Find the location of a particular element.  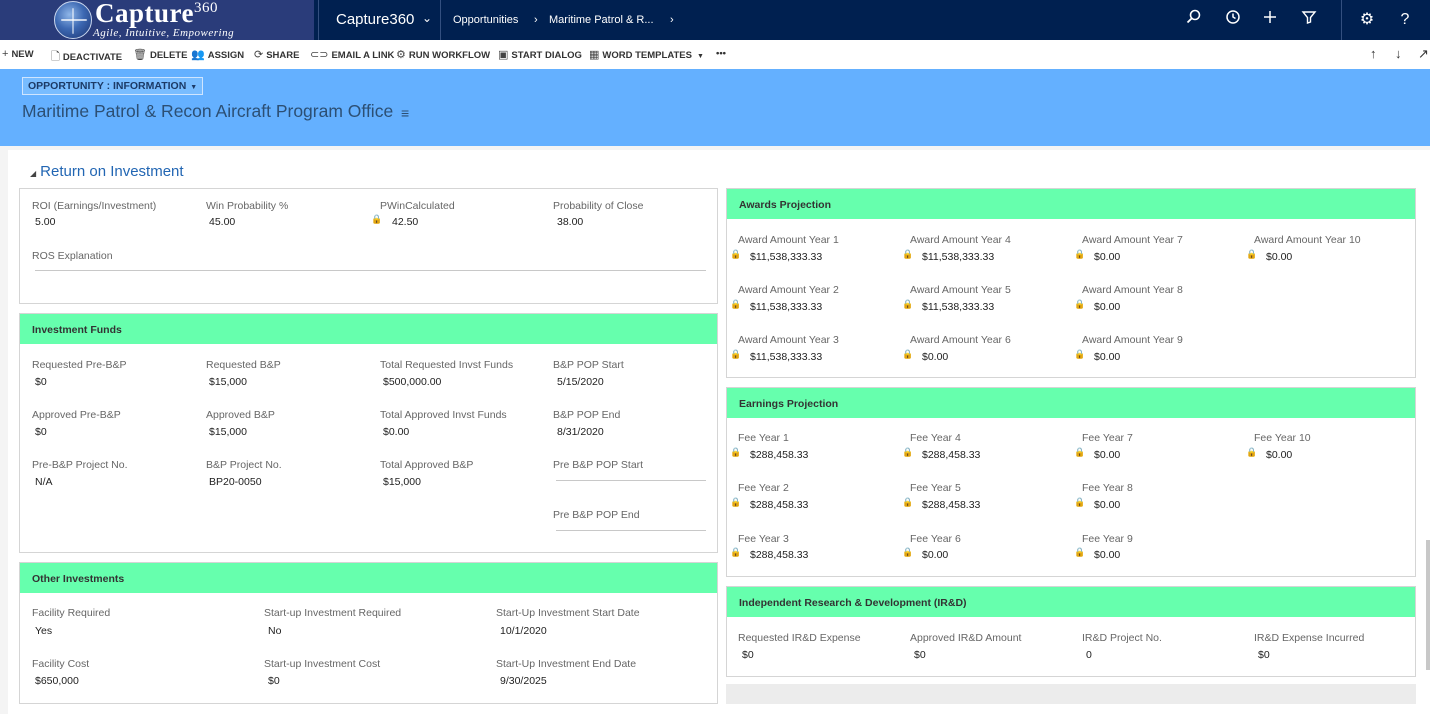

ros-explanation-field is located at coordinates (370, 270).